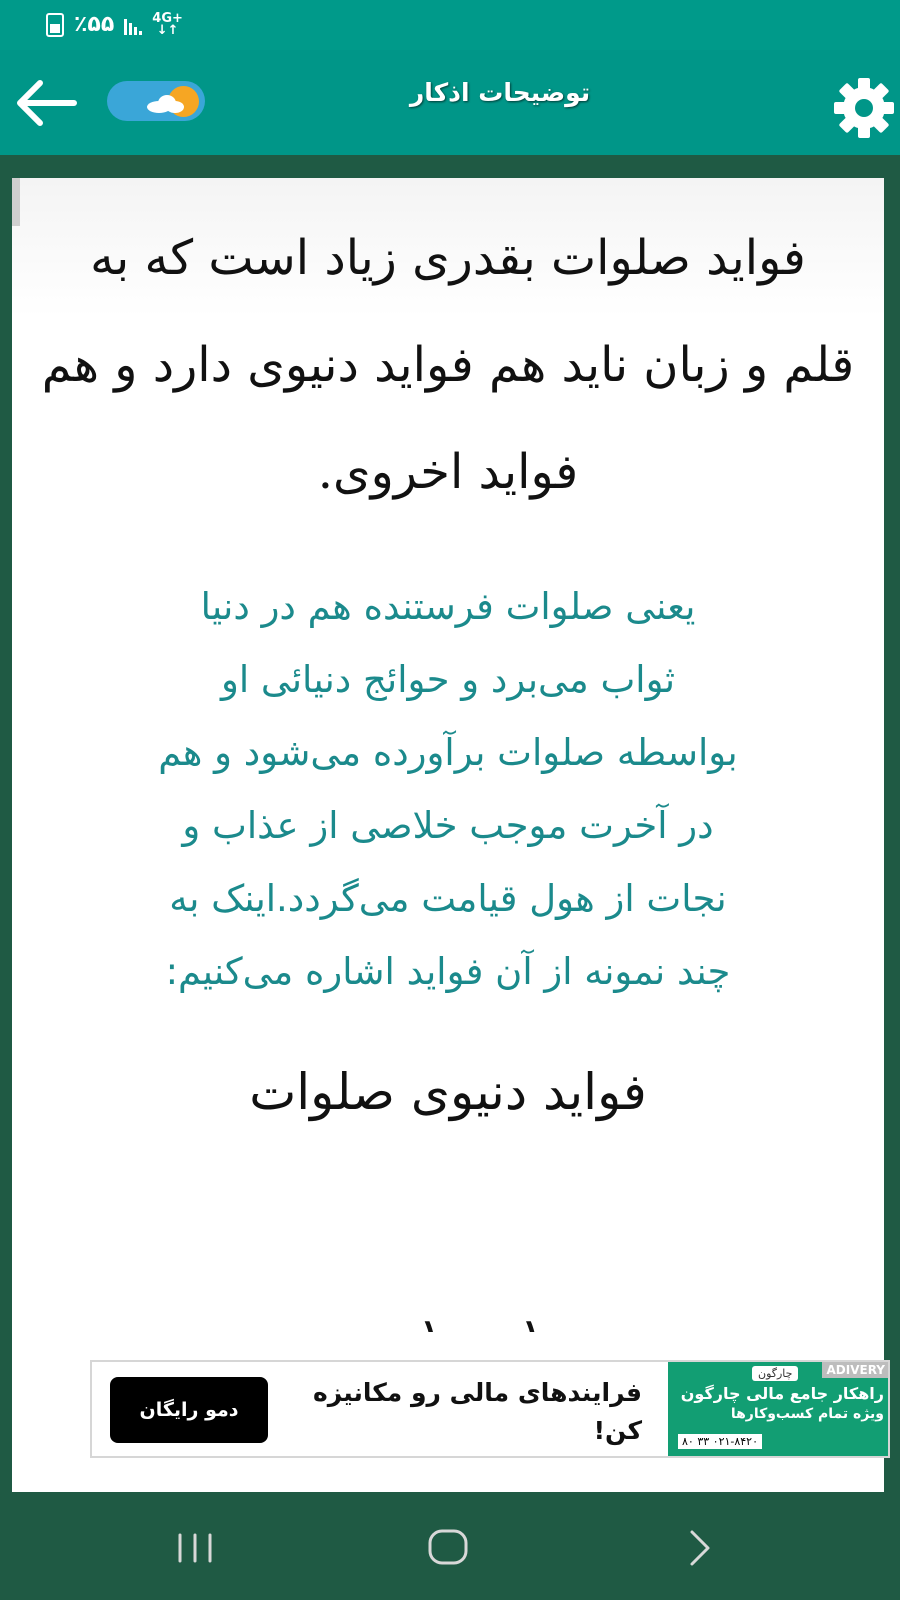  What do you see at coordinates (448, 472) in the screenshot?
I see `heading-line-3: فواید اخروی.` at bounding box center [448, 472].